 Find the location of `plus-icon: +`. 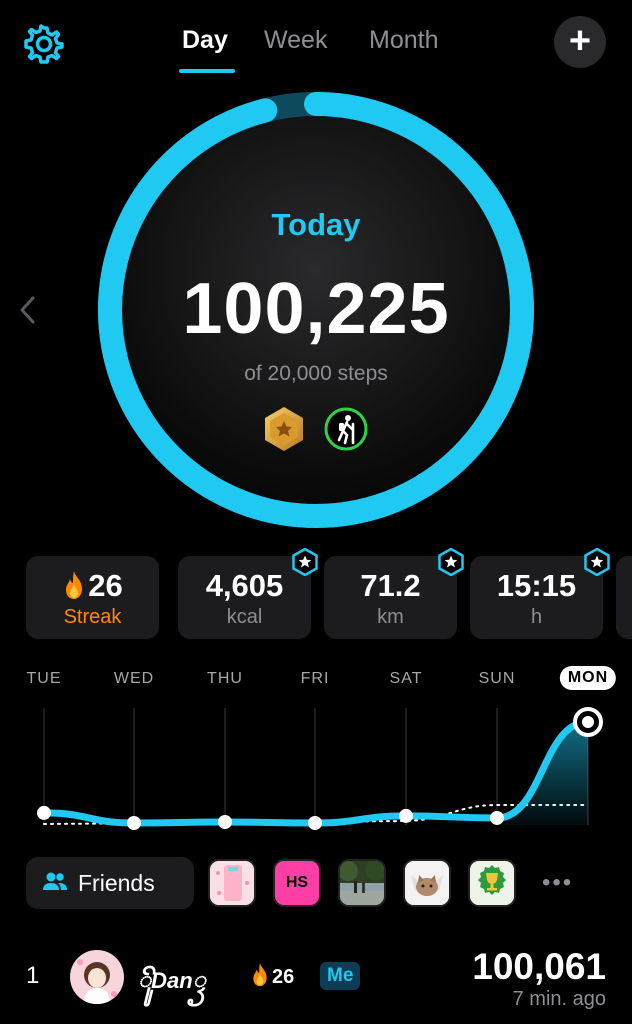

plus-icon: + is located at coordinates (580, 40).